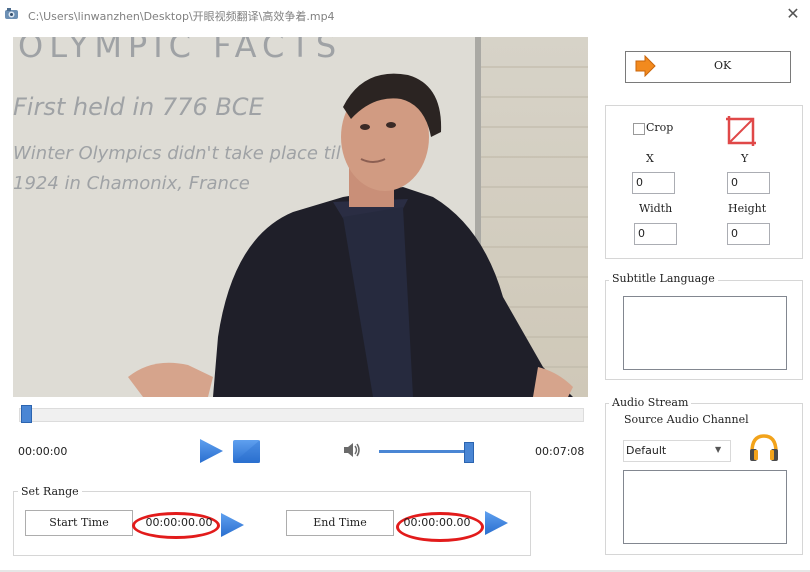 This screenshot has height=572, width=810. What do you see at coordinates (741, 131) in the screenshot?
I see `crop-icon` at bounding box center [741, 131].